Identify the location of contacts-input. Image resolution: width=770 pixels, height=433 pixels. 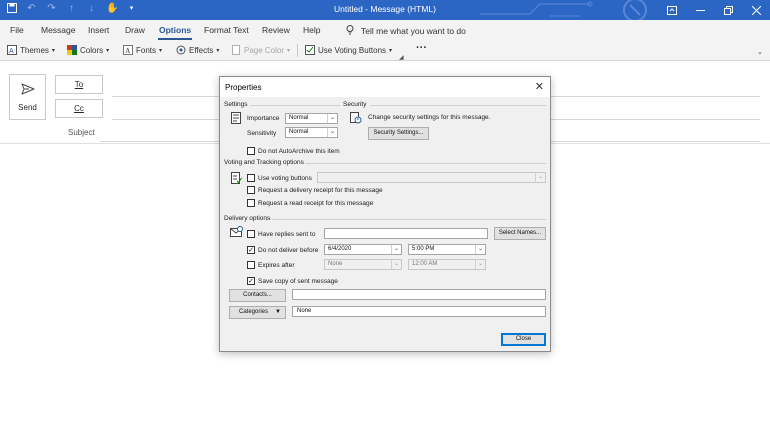
(419, 294).